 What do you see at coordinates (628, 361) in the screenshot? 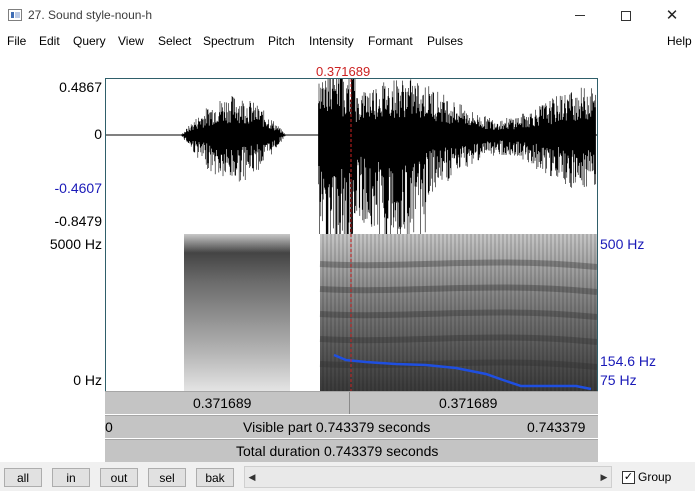
I see `pitch-cursor-value-label: 154.6 Hz` at bounding box center [628, 361].